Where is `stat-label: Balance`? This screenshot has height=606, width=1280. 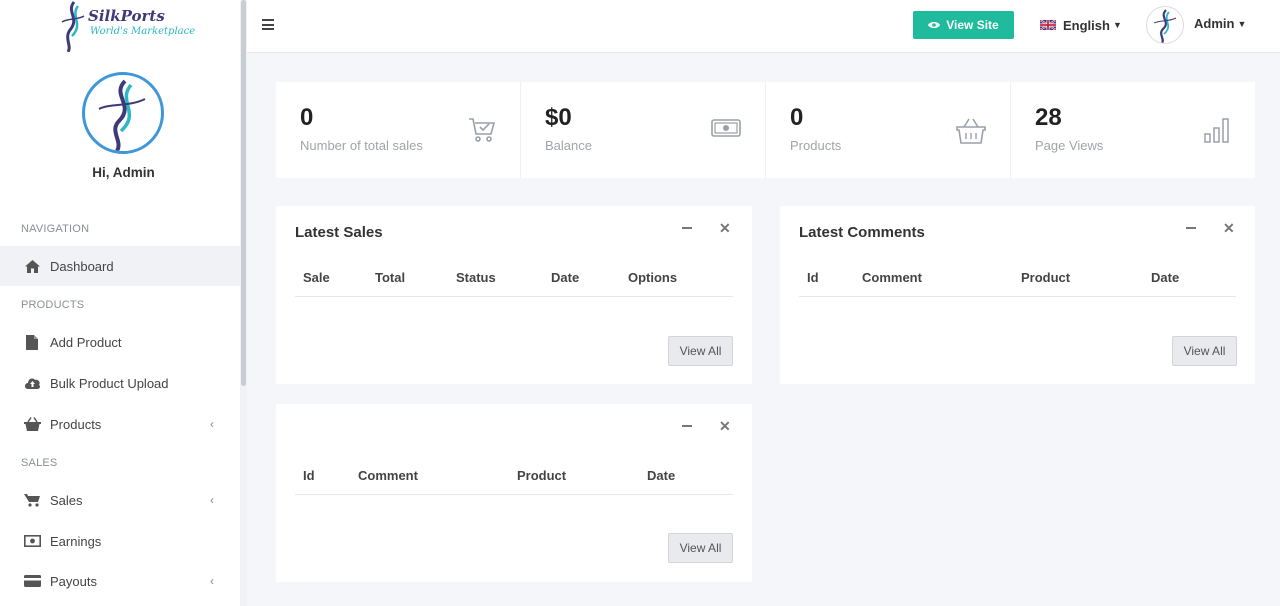
stat-label: Balance is located at coordinates (568, 145).